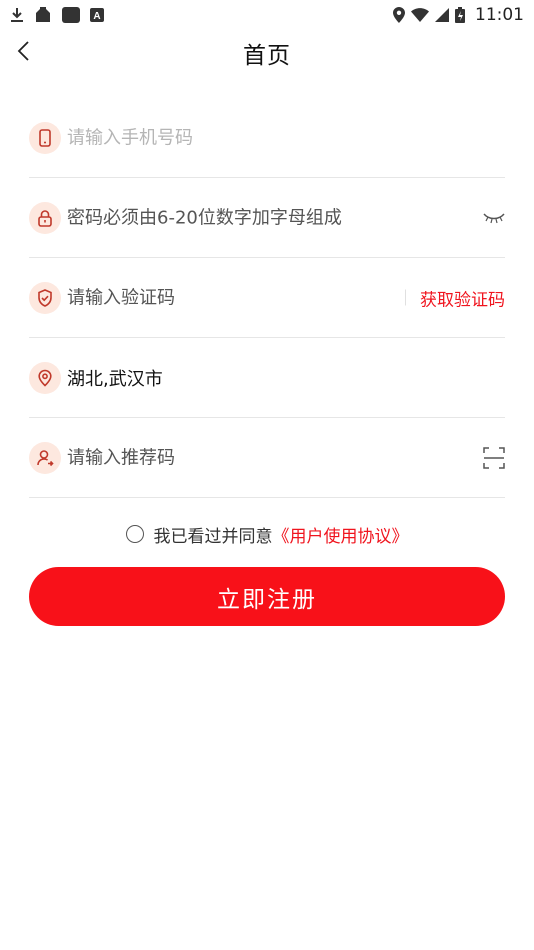  Describe the element at coordinates (45, 457) in the screenshot. I see `user-icon` at that location.